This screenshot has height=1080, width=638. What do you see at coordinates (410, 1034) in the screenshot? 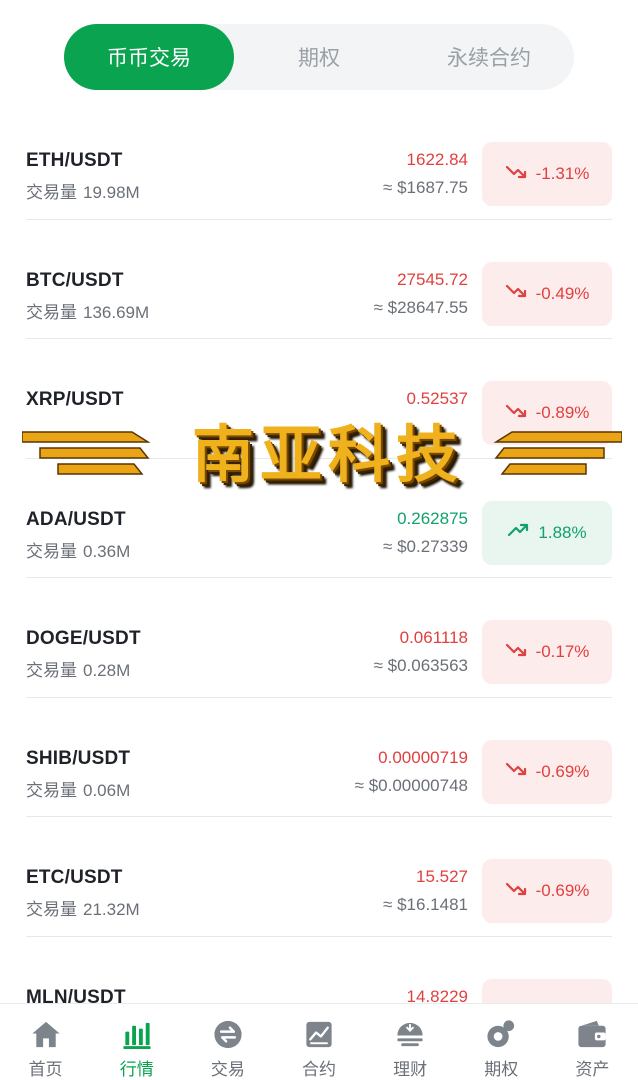
I see `finance-icon` at bounding box center [410, 1034].